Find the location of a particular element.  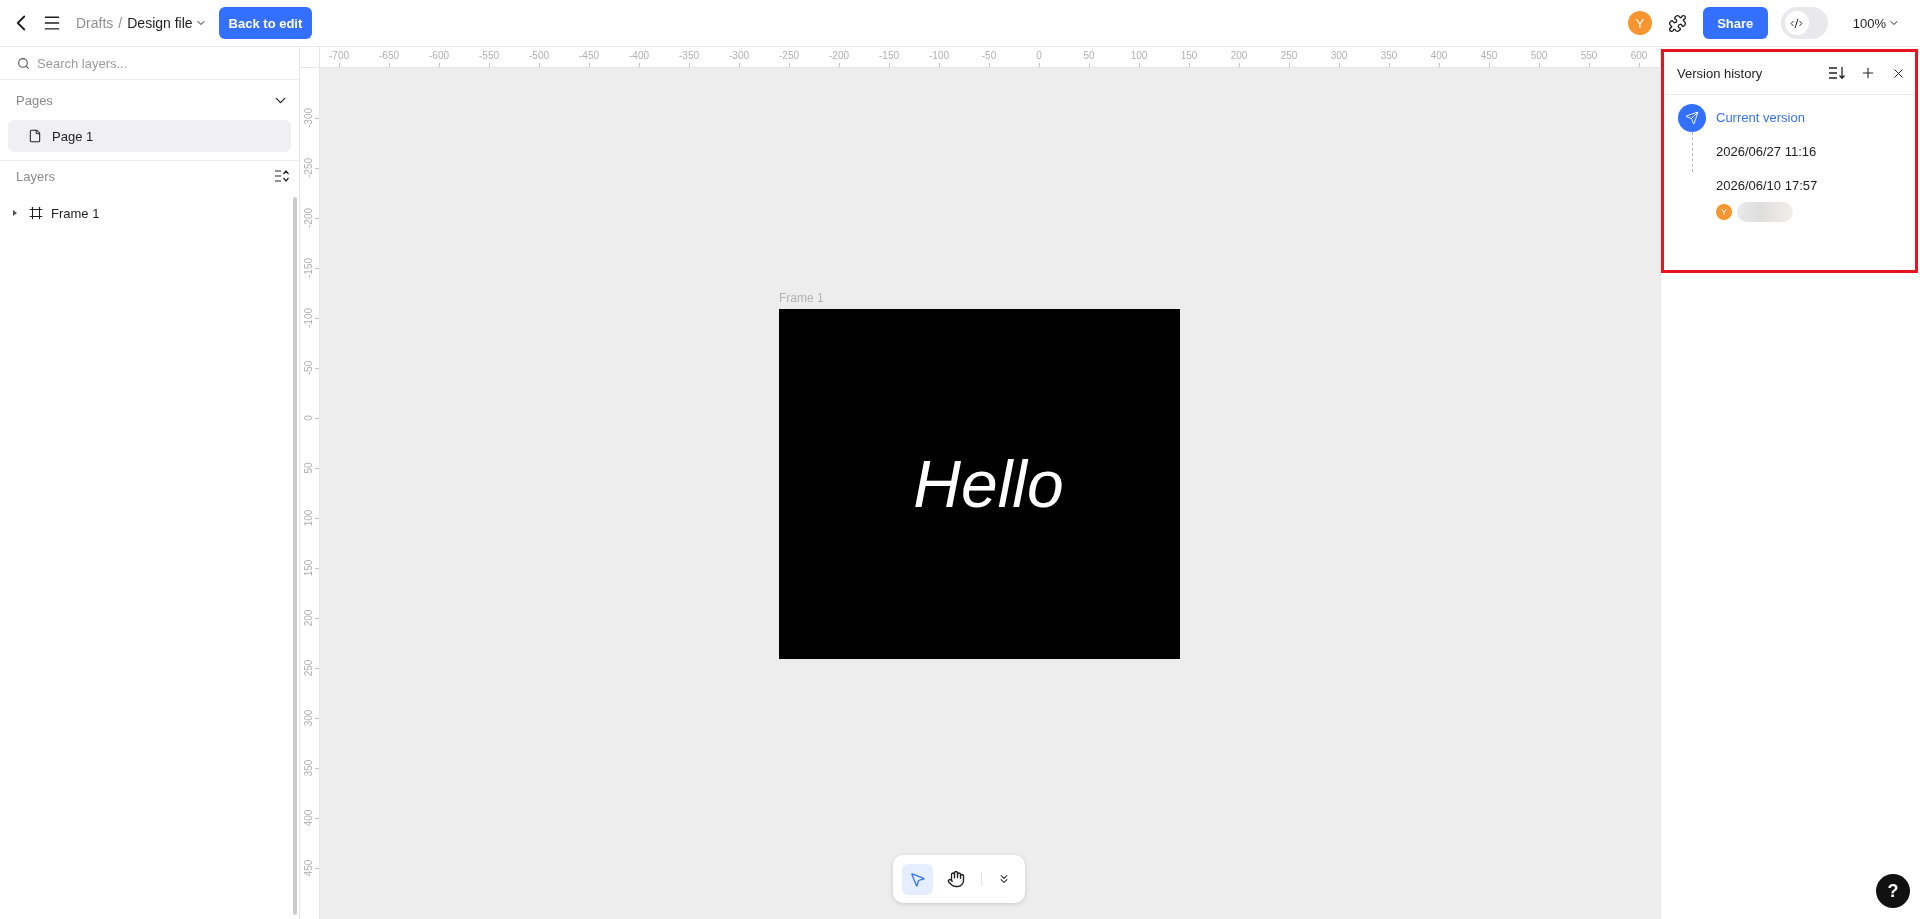

ruler-label: -500 is located at coordinates (539, 56).